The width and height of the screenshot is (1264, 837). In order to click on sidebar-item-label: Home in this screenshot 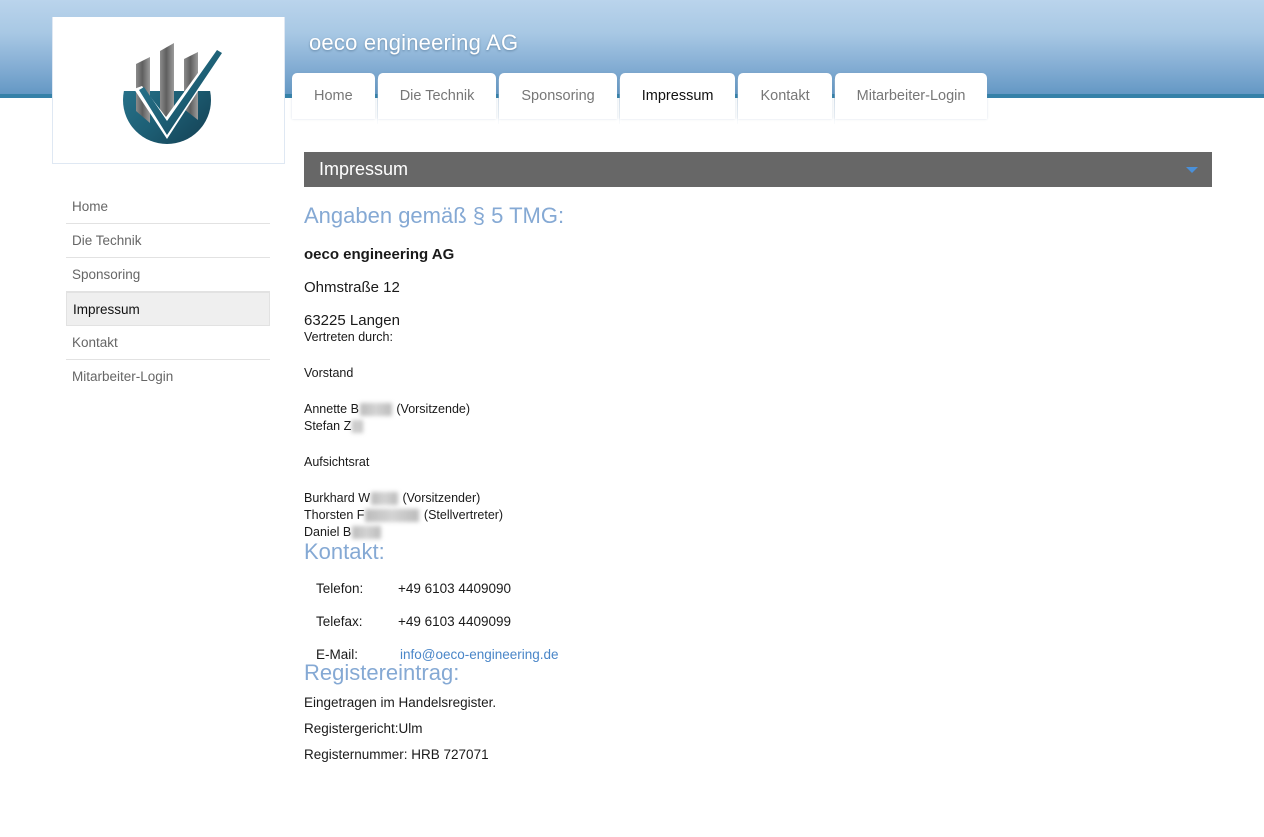, I will do `click(90, 206)`.